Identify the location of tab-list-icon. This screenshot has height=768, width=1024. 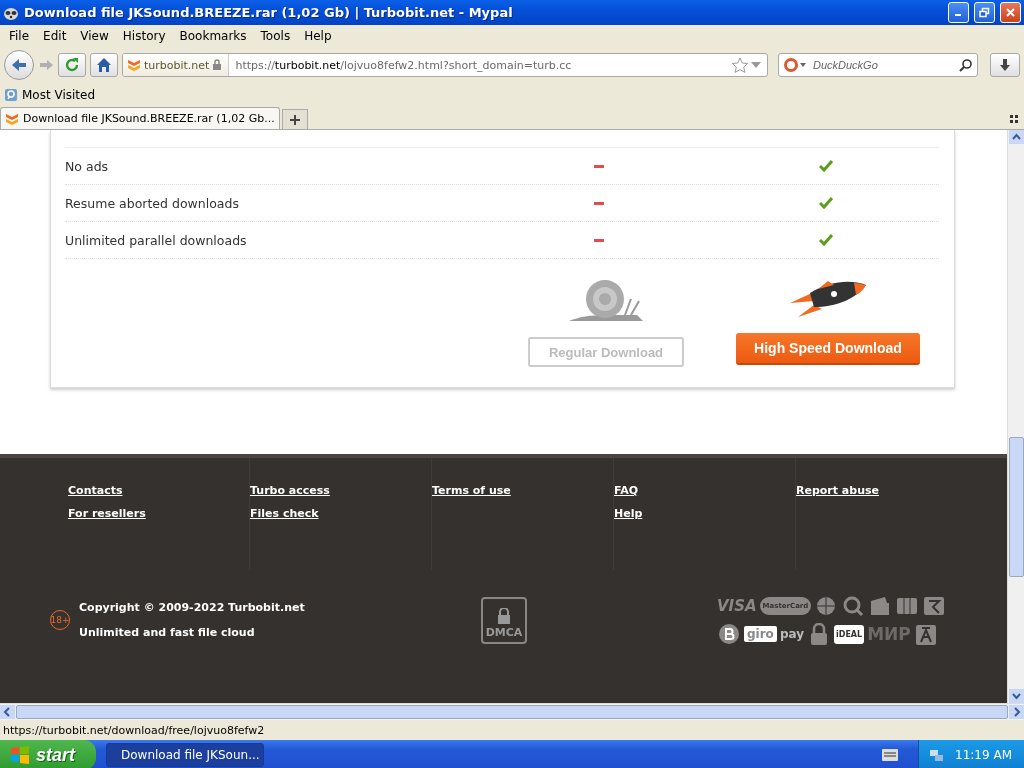
(1014, 119).